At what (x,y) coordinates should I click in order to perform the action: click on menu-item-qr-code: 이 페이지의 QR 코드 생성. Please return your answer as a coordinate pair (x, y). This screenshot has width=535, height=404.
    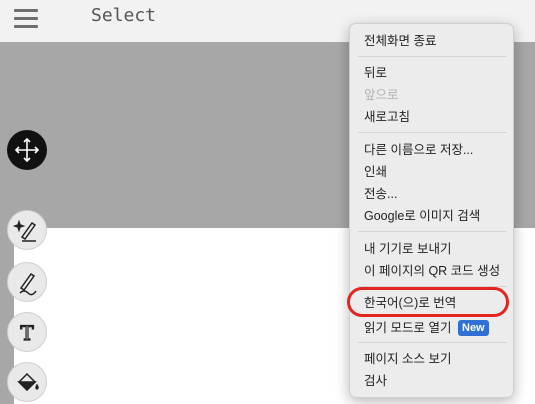
    Looking at the image, I should click on (432, 271).